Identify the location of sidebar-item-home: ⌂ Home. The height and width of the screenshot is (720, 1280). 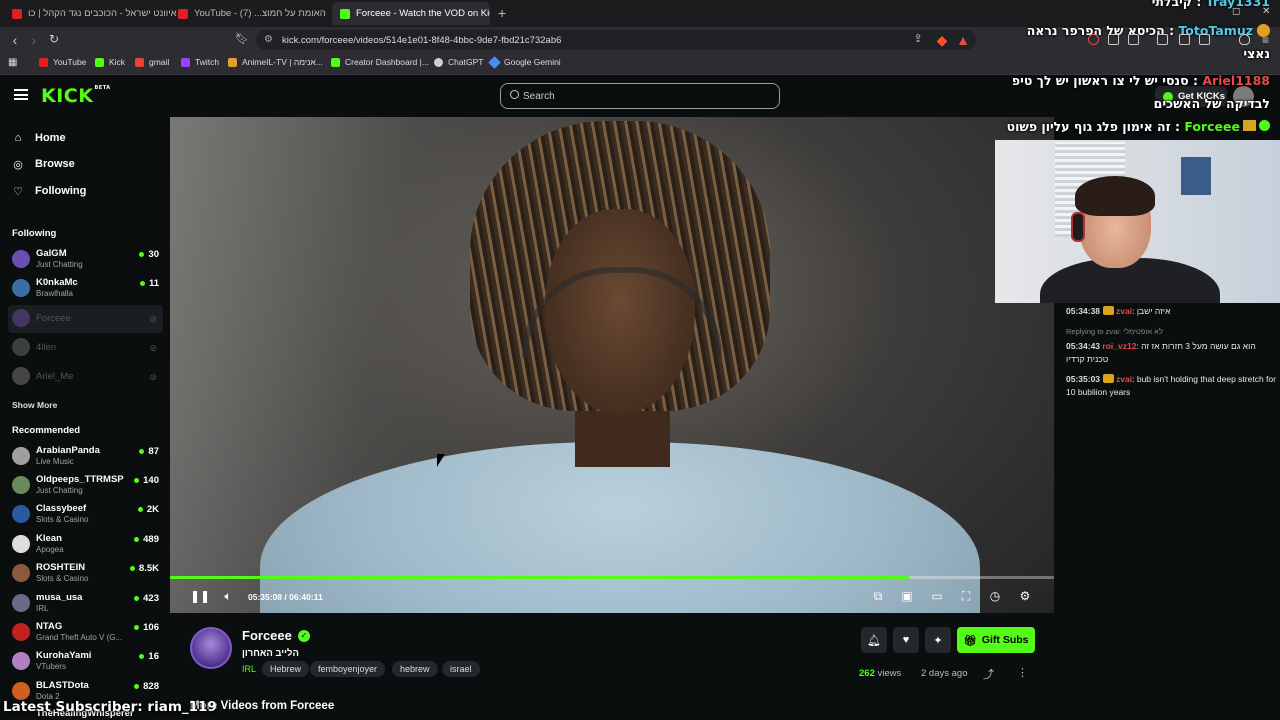
(39, 138).